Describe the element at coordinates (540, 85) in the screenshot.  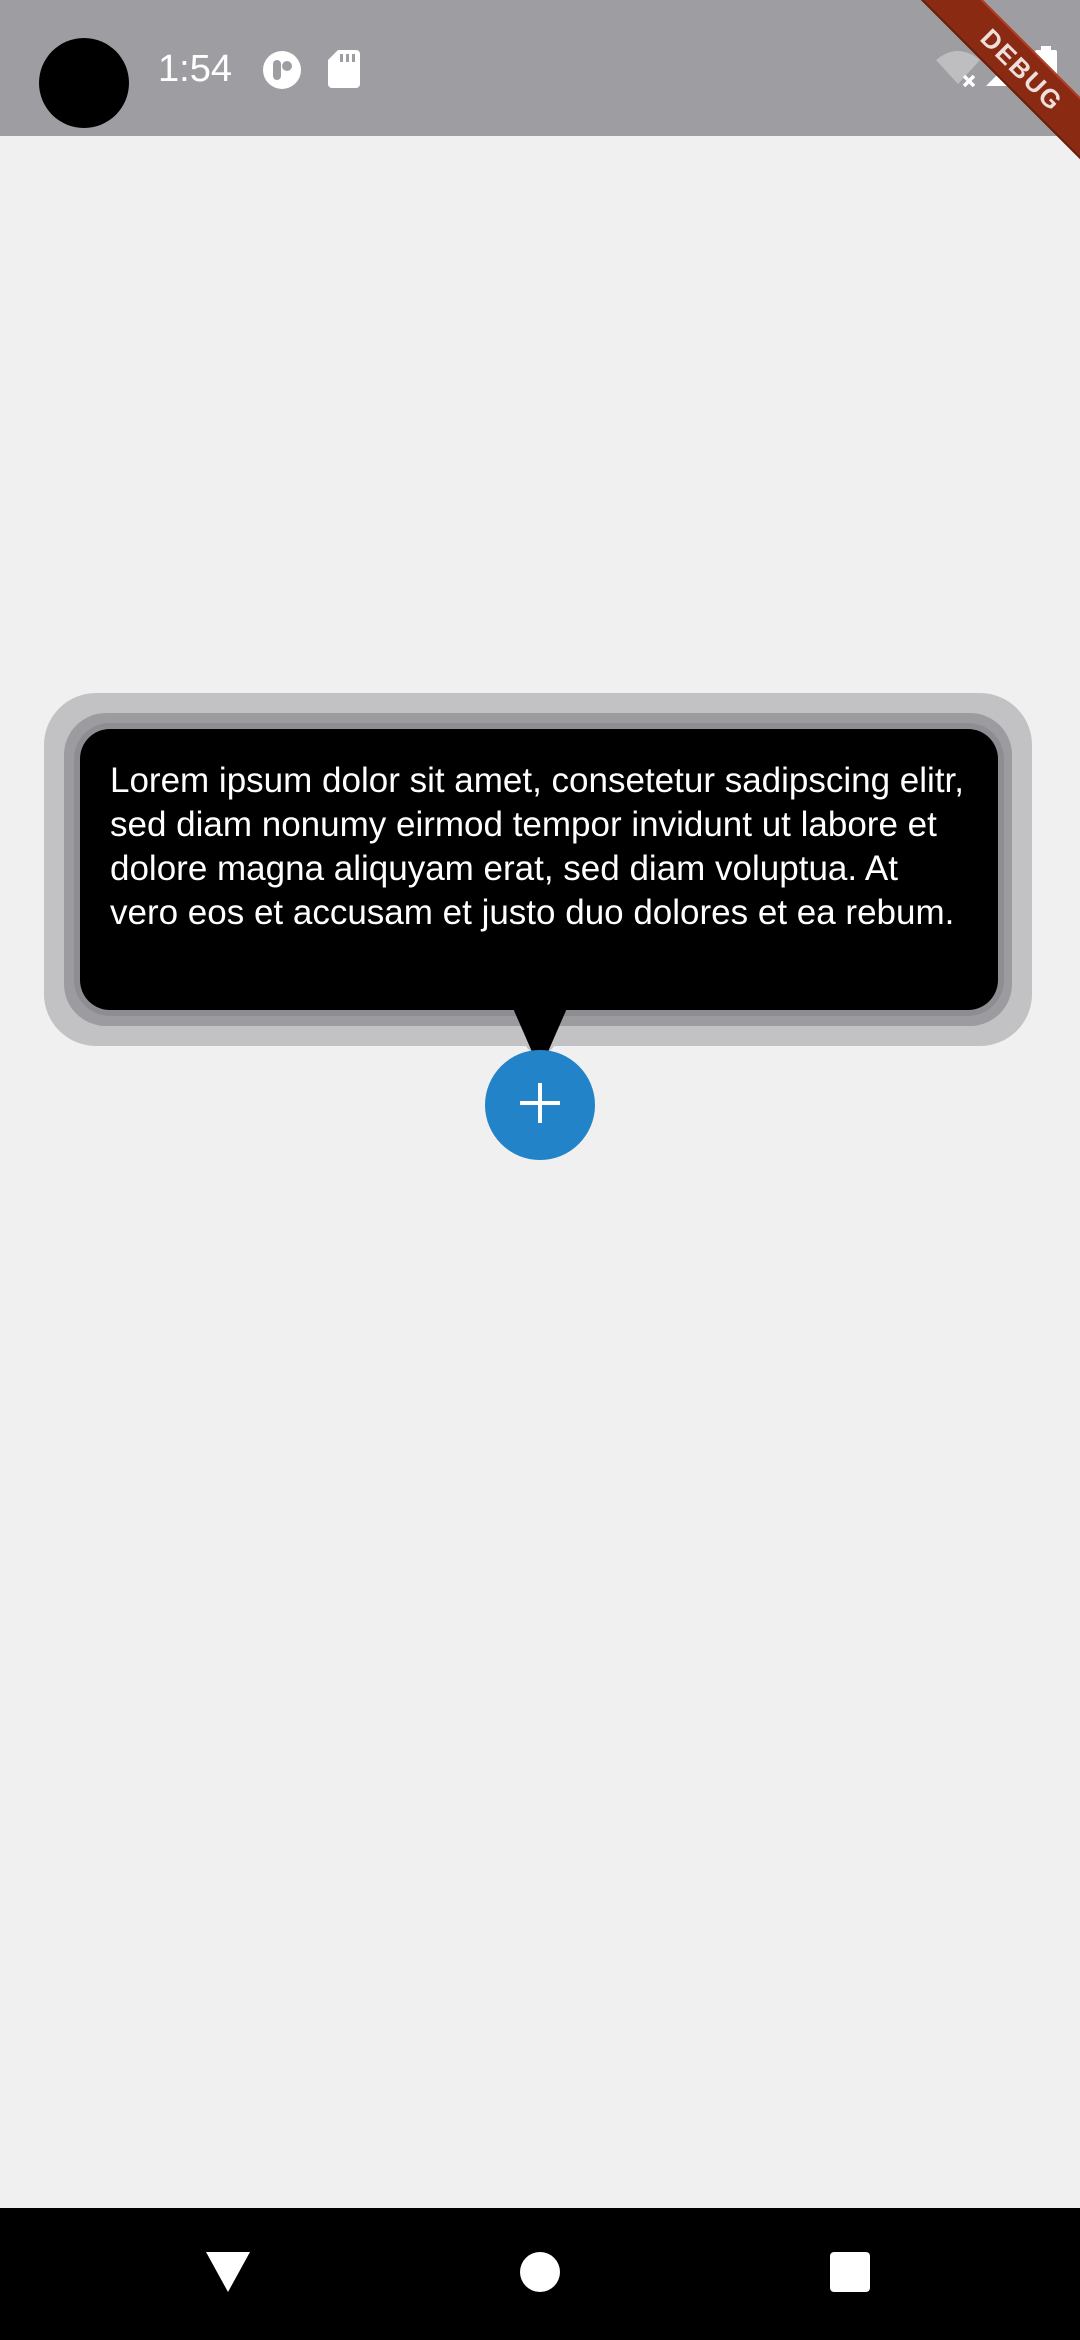
I see `status-bar: 1:54 DEBUG` at that location.